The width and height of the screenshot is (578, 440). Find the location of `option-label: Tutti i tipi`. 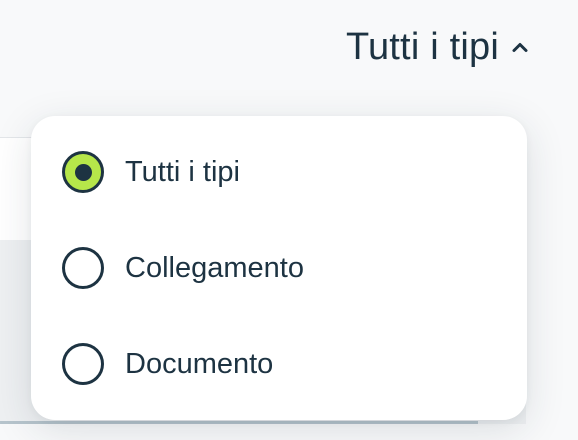

option-label: Tutti i tipi is located at coordinates (182, 171).